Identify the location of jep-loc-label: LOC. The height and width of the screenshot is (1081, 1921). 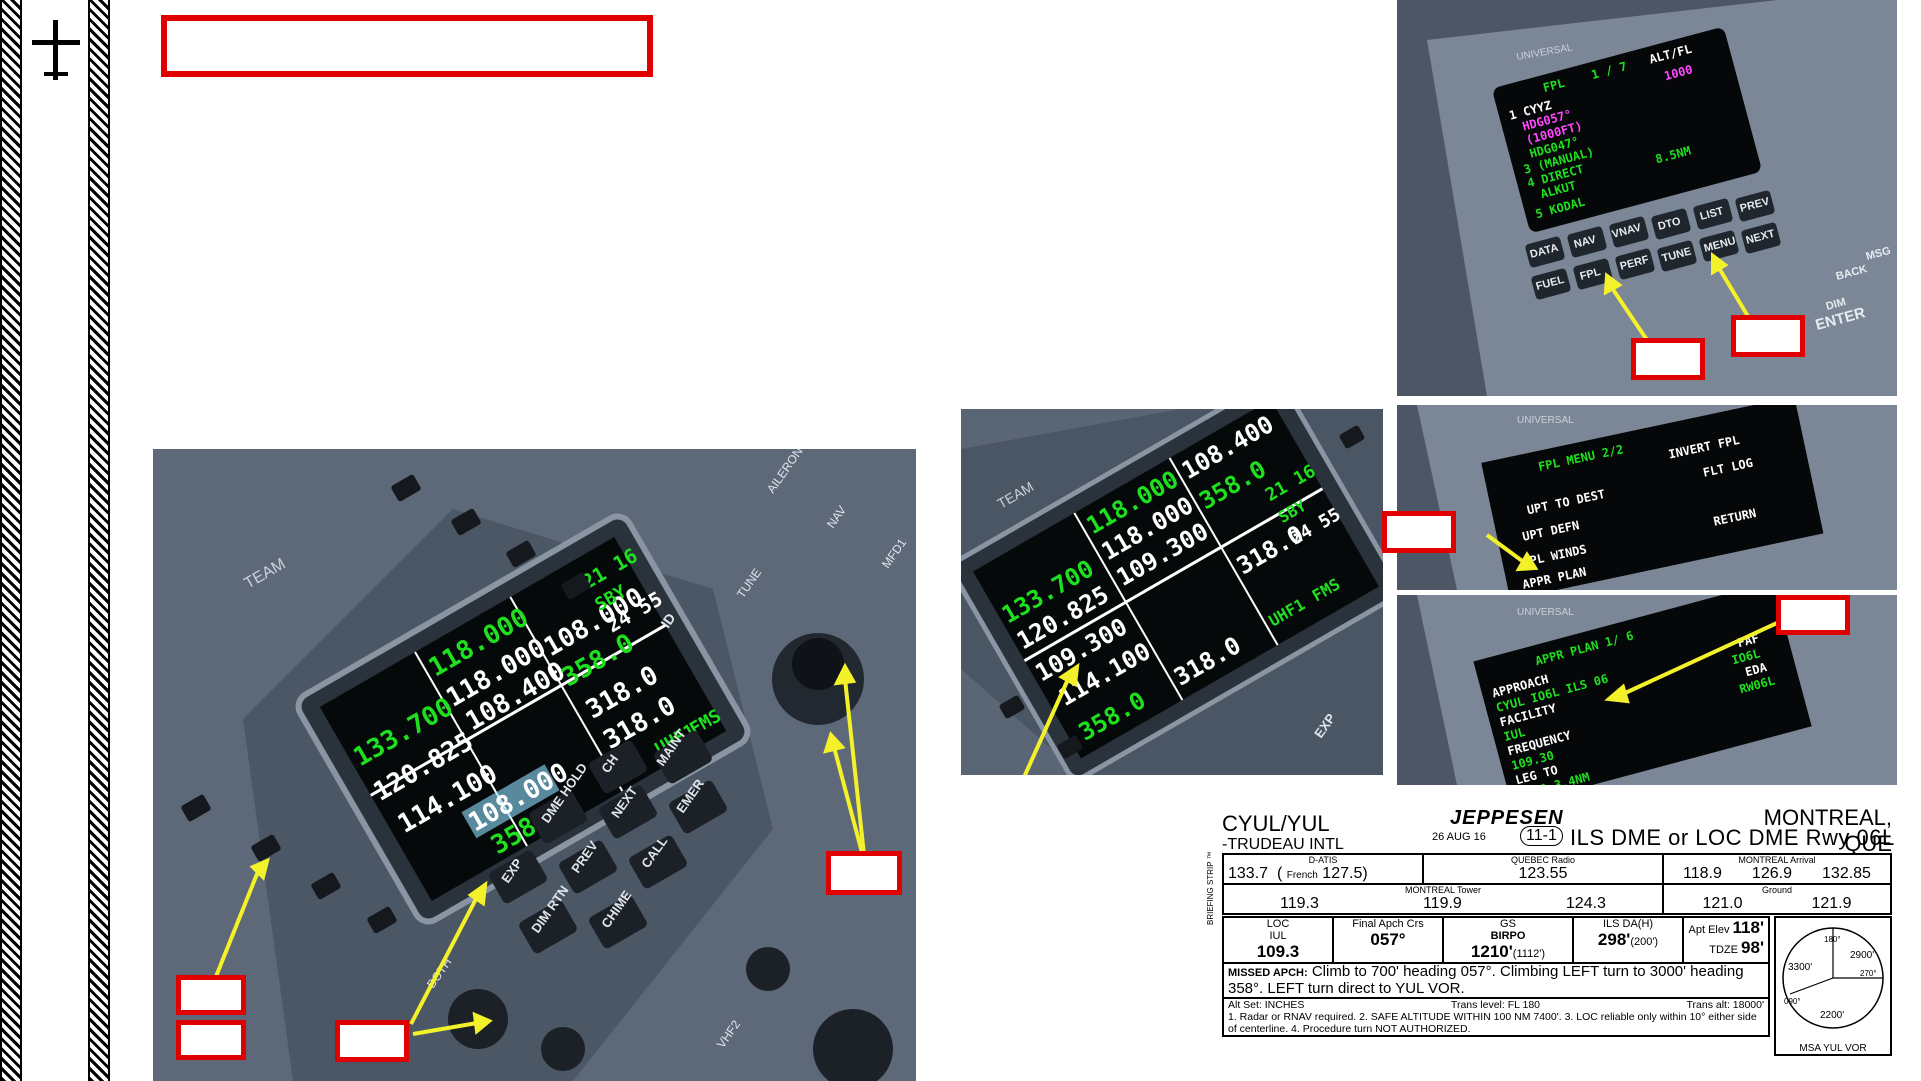
(1278, 924).